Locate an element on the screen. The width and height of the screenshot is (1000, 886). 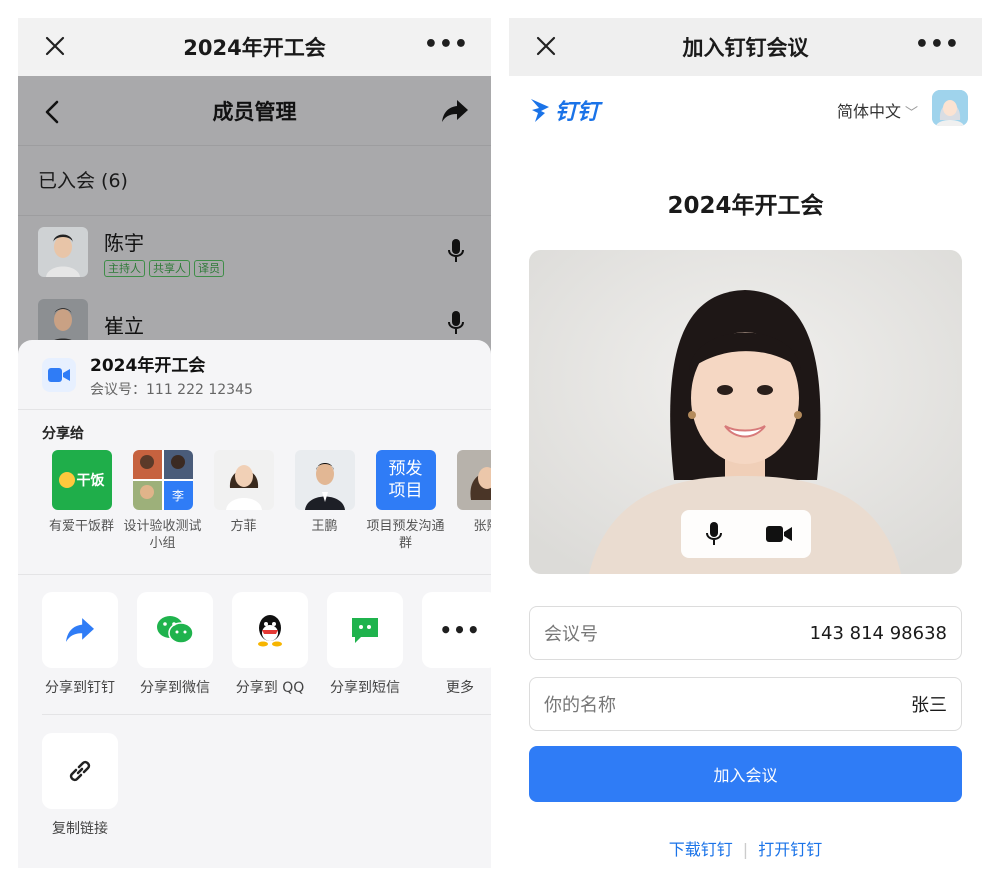
meeting-header: 2024年开工会 会议号：111 222 12345 is located at coordinates (254, 375).